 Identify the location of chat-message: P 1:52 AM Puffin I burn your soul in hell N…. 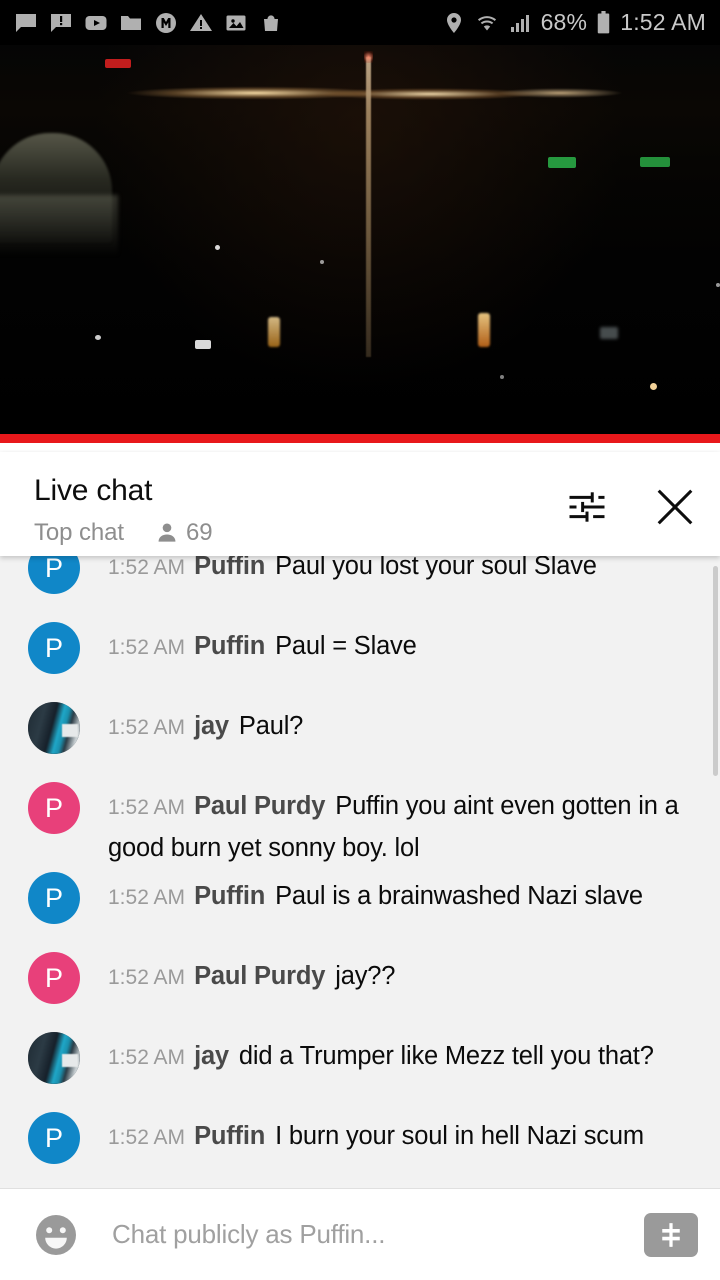
(360, 1148).